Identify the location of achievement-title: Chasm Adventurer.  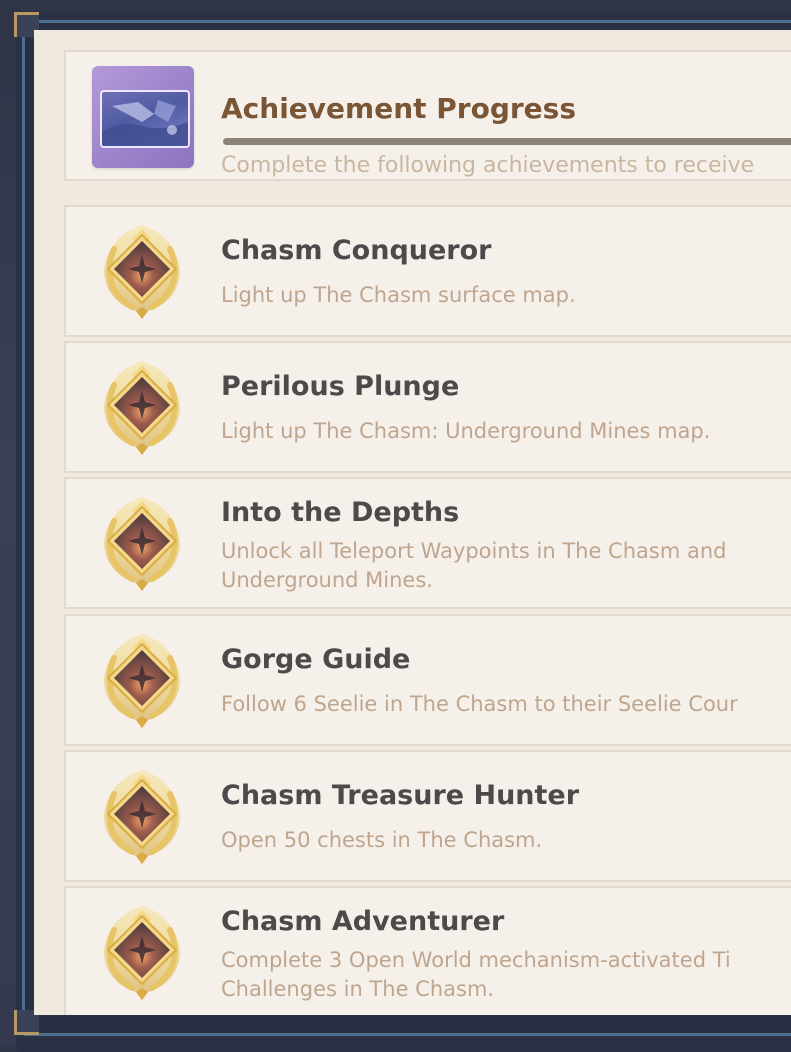
(363, 921).